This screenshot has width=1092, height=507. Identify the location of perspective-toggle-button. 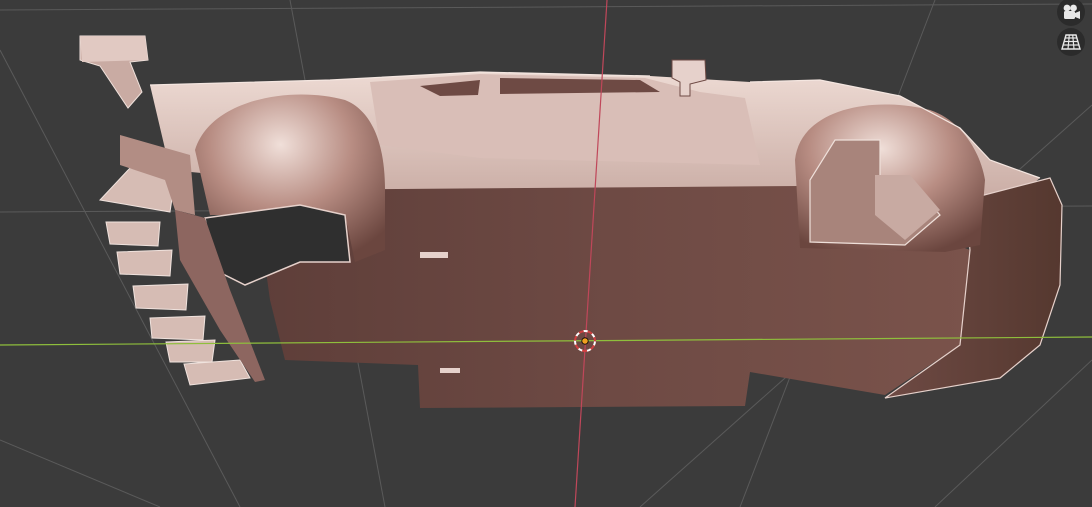
(1071, 42).